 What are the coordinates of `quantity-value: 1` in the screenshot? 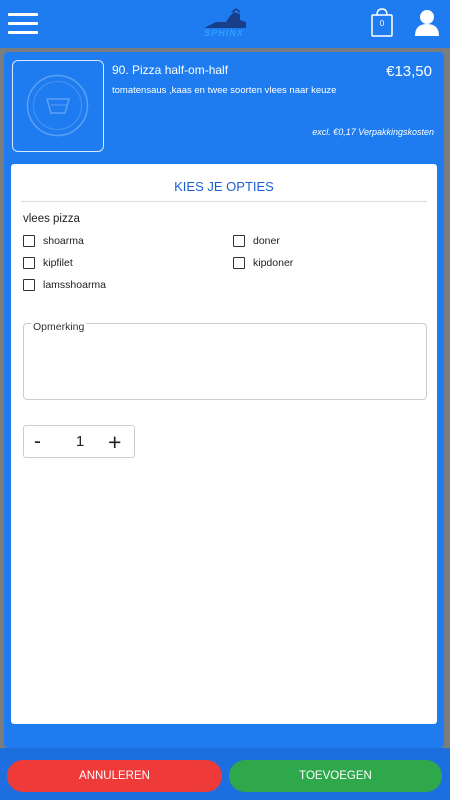 It's located at (80, 441).